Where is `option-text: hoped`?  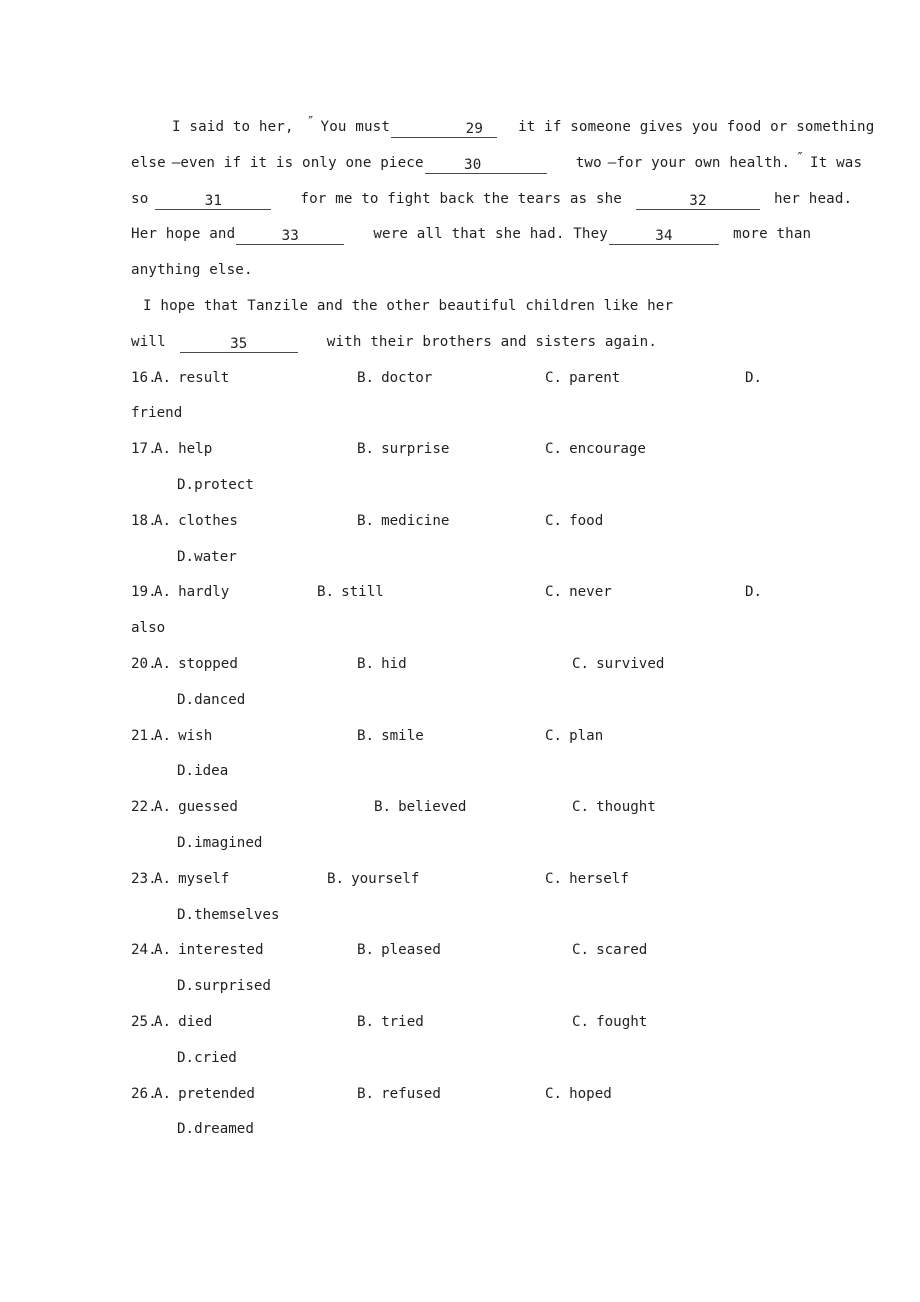
option-text: hoped is located at coordinates (590, 1093).